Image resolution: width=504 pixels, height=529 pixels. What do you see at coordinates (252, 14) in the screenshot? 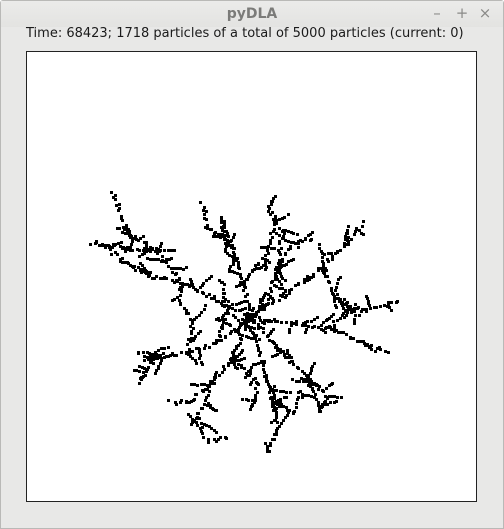
I see `title-bar: pyDLA – + ×` at bounding box center [252, 14].